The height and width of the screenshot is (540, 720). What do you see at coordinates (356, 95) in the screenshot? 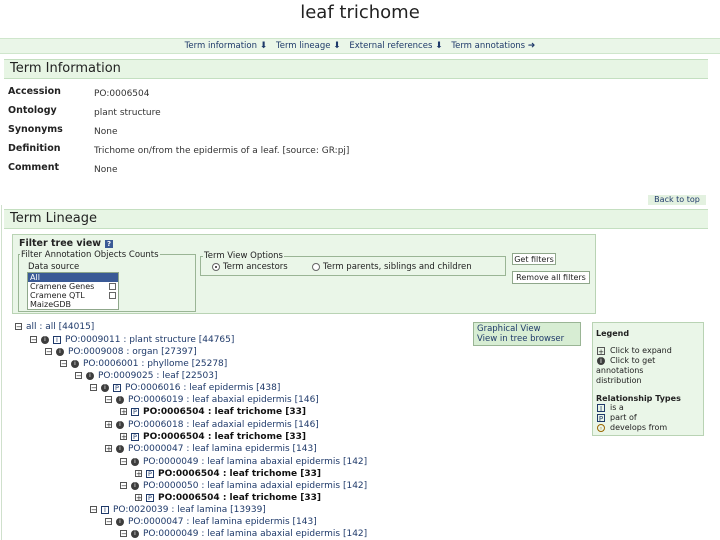
I see `accession-row: Accession PO:0006504` at bounding box center [356, 95].